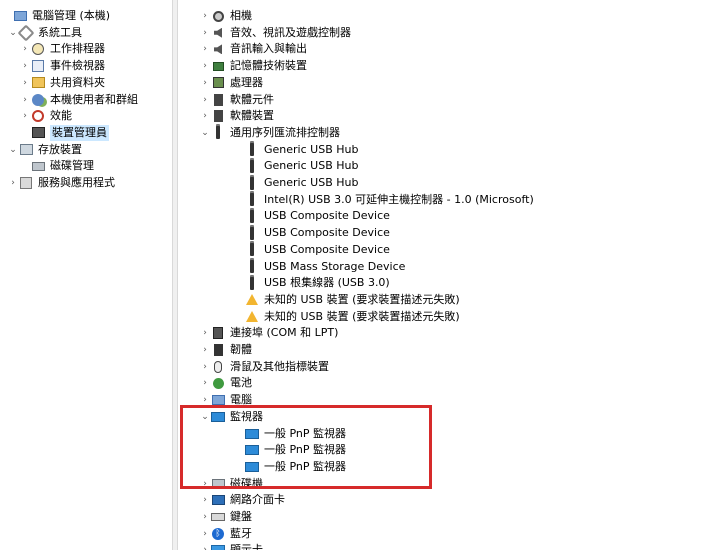 This screenshot has height=550, width=720. What do you see at coordinates (269, 333) in the screenshot?
I see `device-node-19: › 連接埠 (COM 和 LPT)` at bounding box center [269, 333].